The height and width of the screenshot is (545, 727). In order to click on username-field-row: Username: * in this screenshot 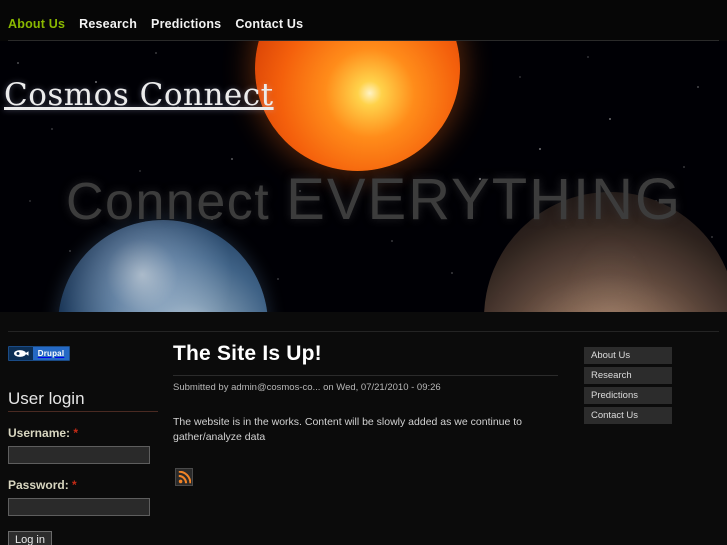, I will do `click(79, 445)`.